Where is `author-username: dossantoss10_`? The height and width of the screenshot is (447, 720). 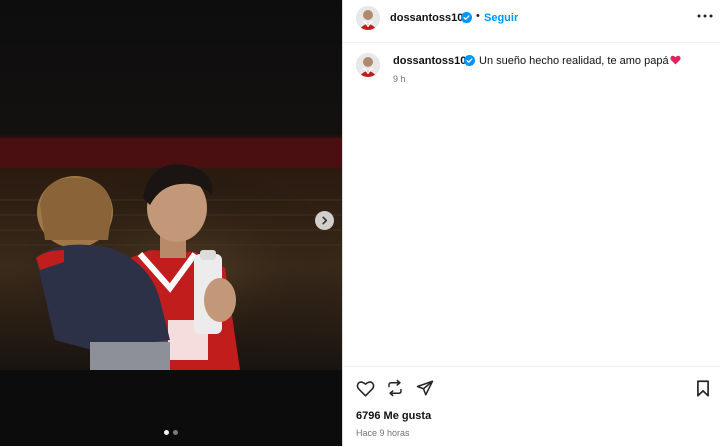
author-username: dossantoss10_ is located at coordinates (429, 18).